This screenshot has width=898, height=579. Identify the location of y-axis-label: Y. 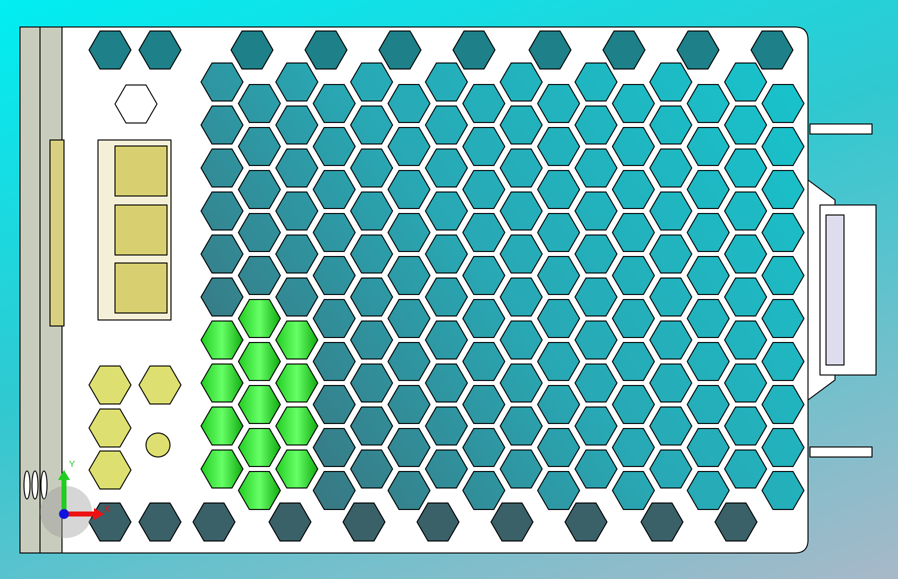
(72, 464).